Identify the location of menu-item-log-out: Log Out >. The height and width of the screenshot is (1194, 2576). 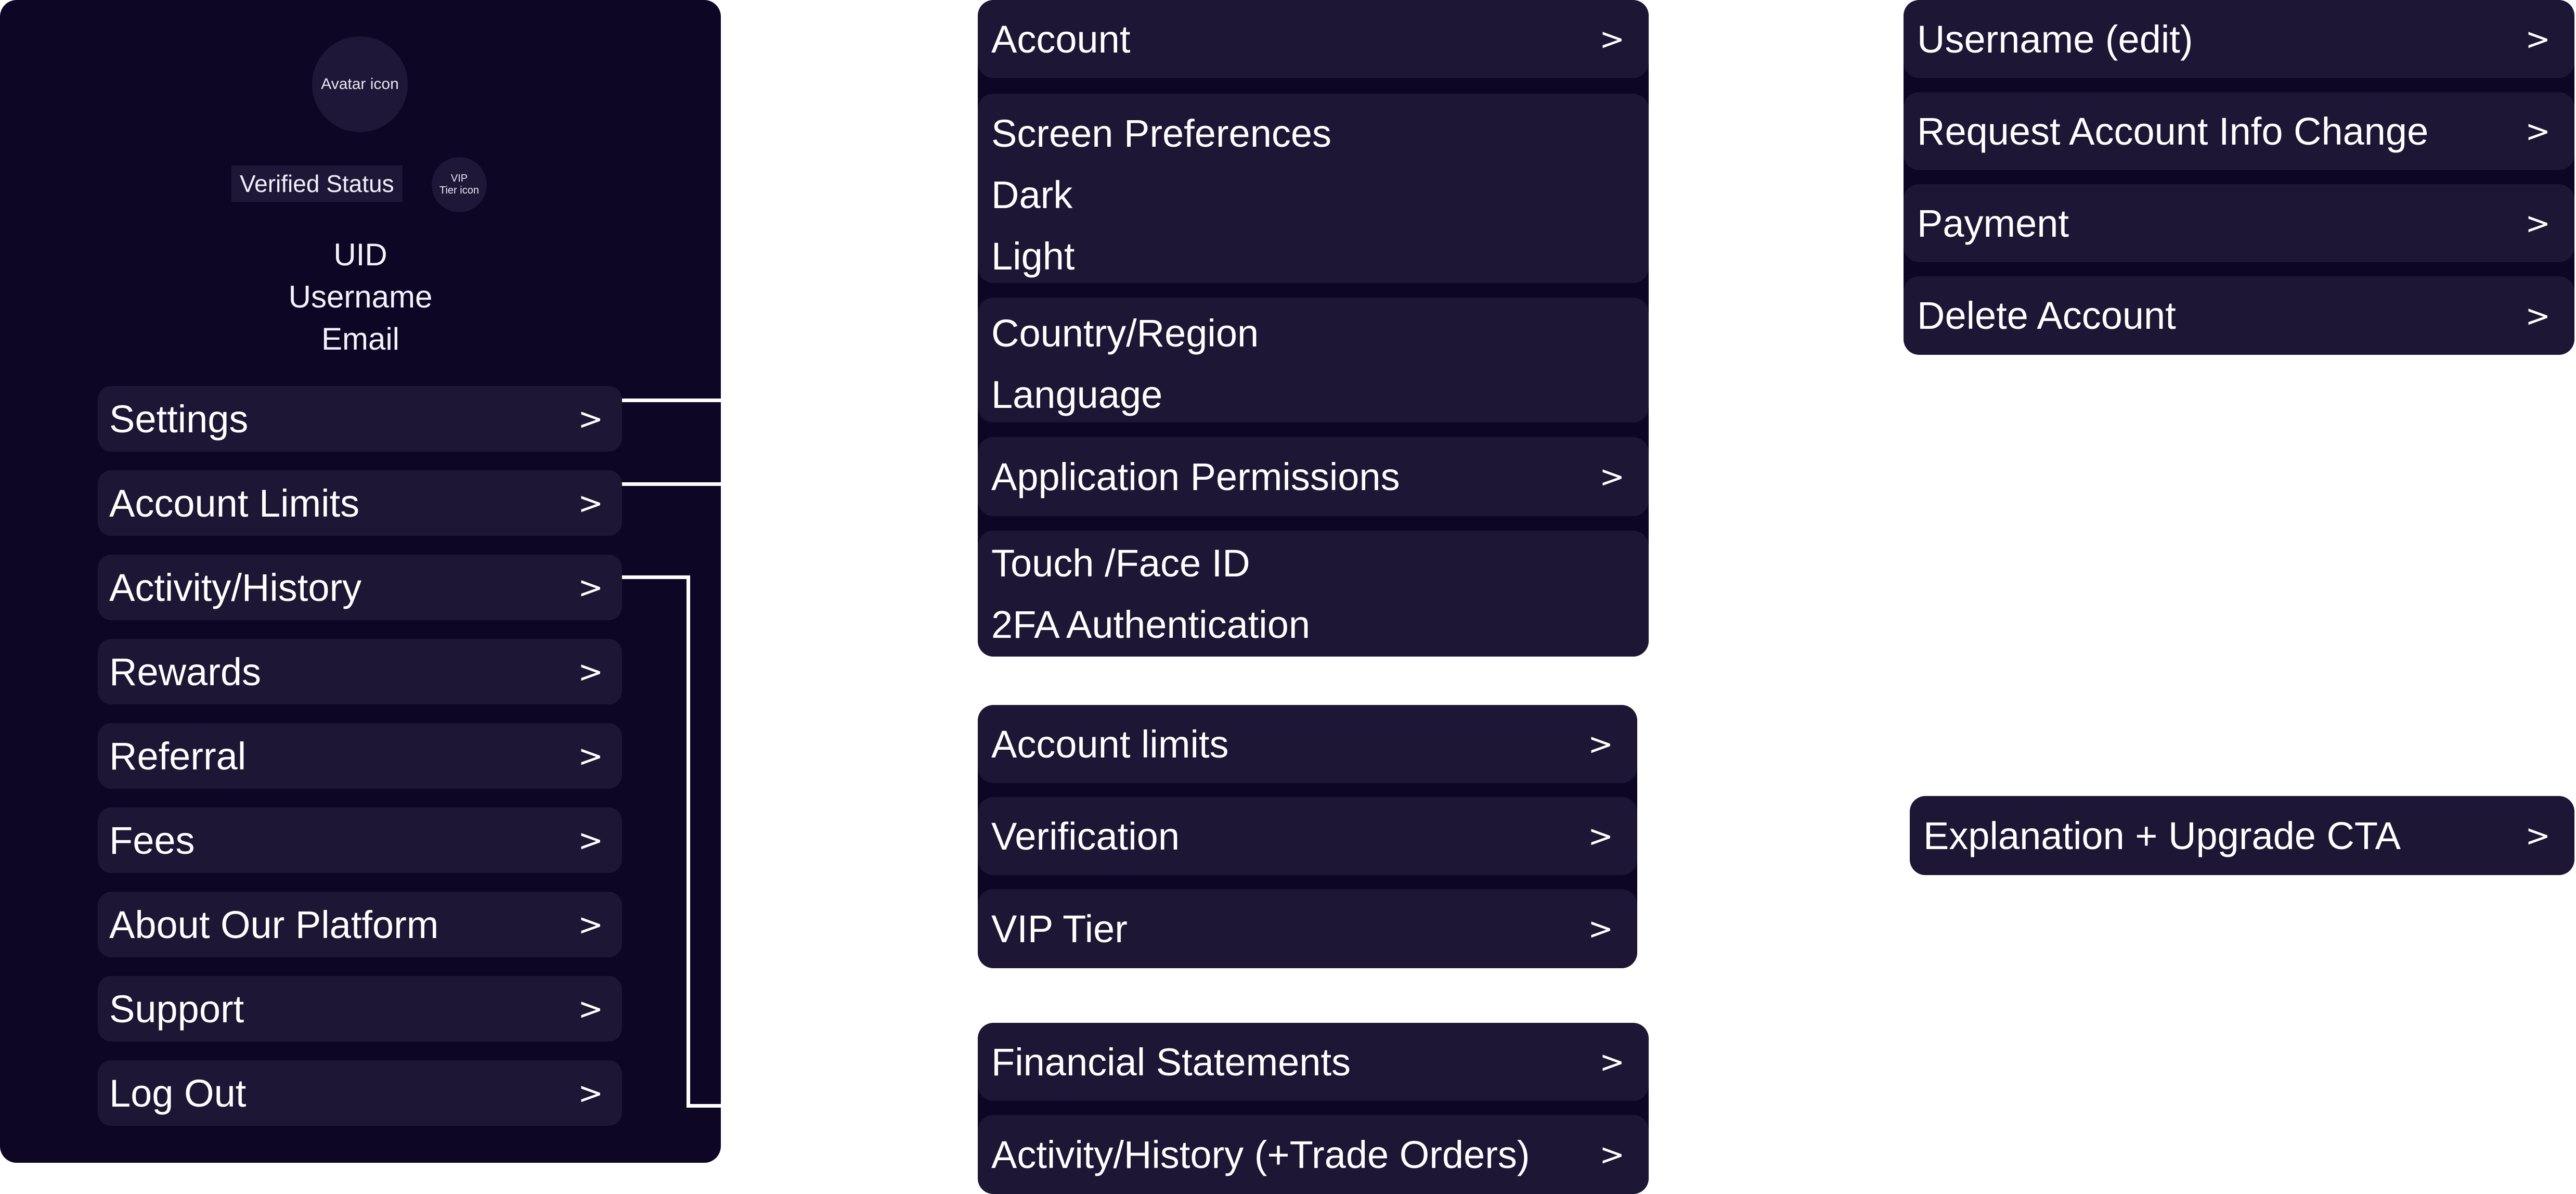
(360, 1093).